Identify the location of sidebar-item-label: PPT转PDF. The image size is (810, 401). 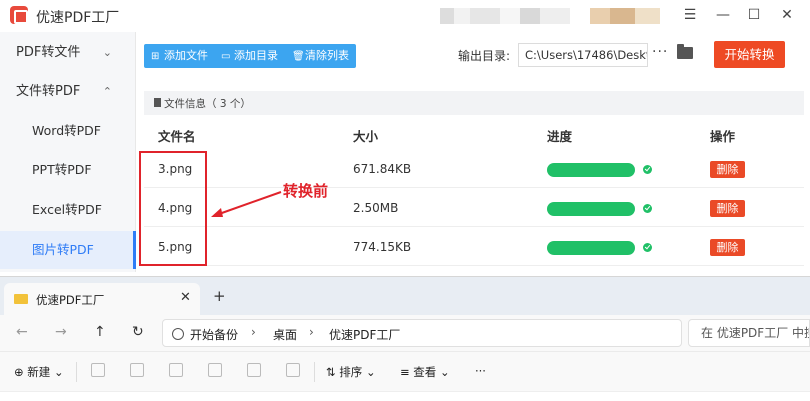
(62, 169).